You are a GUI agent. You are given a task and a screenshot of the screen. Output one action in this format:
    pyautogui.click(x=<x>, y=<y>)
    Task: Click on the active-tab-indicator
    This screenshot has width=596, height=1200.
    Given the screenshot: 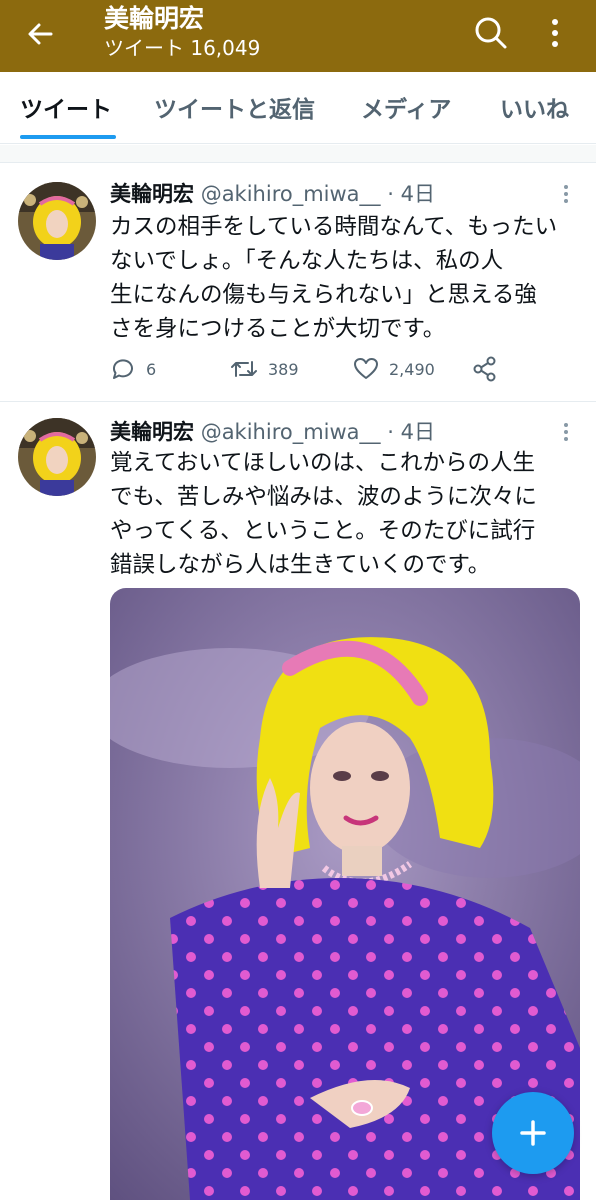 What is the action you would take?
    pyautogui.click(x=68, y=137)
    